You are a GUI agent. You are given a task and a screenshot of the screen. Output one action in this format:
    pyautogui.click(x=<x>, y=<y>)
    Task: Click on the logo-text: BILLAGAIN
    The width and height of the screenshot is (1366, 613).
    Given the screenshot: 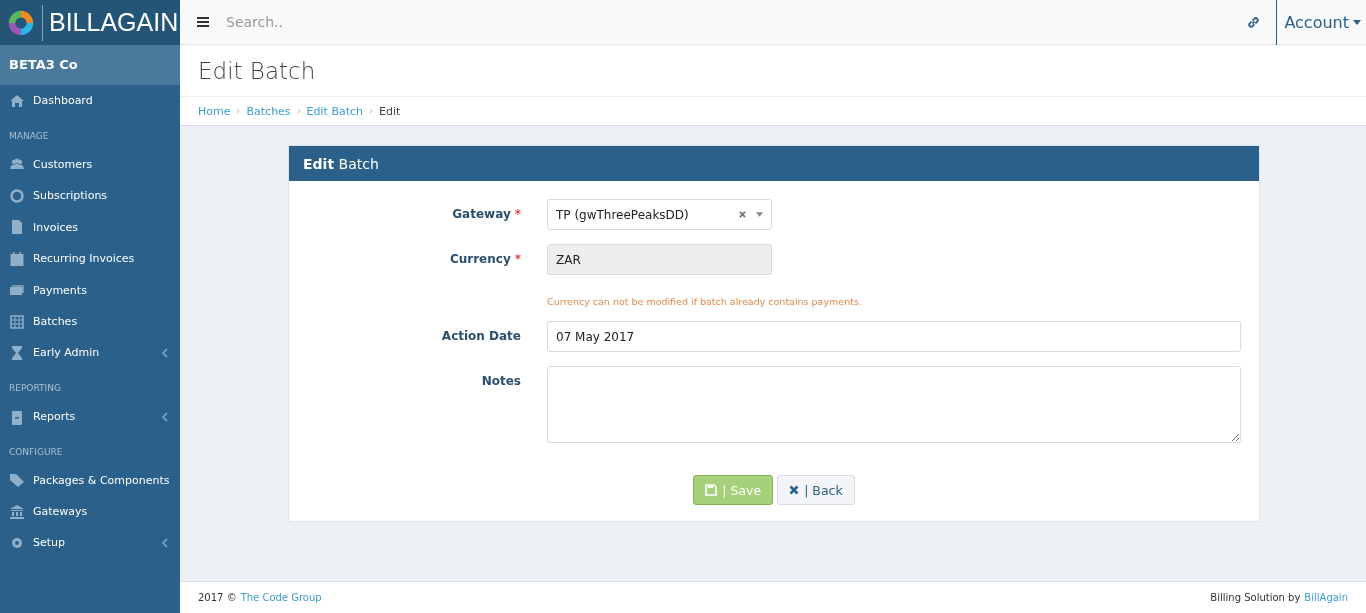 What is the action you would take?
    pyautogui.click(x=114, y=22)
    